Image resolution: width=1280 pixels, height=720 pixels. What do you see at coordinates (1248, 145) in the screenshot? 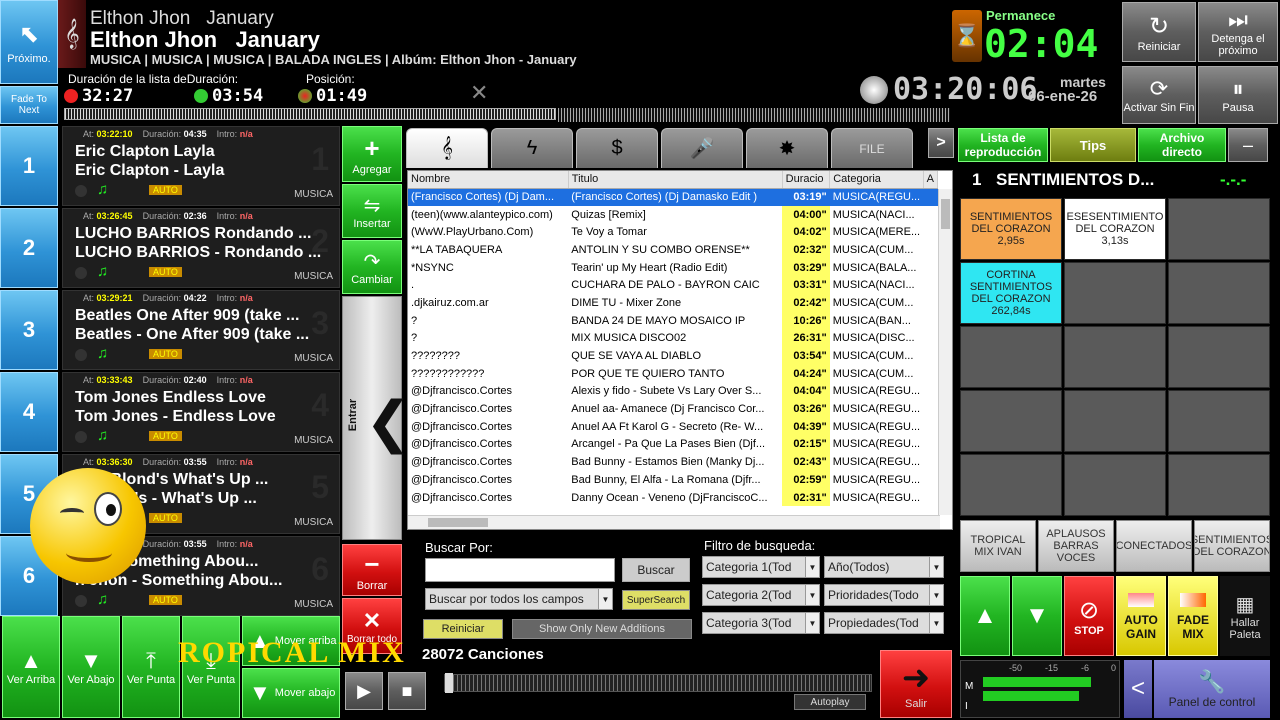
I see `minimize-button: –` at bounding box center [1248, 145].